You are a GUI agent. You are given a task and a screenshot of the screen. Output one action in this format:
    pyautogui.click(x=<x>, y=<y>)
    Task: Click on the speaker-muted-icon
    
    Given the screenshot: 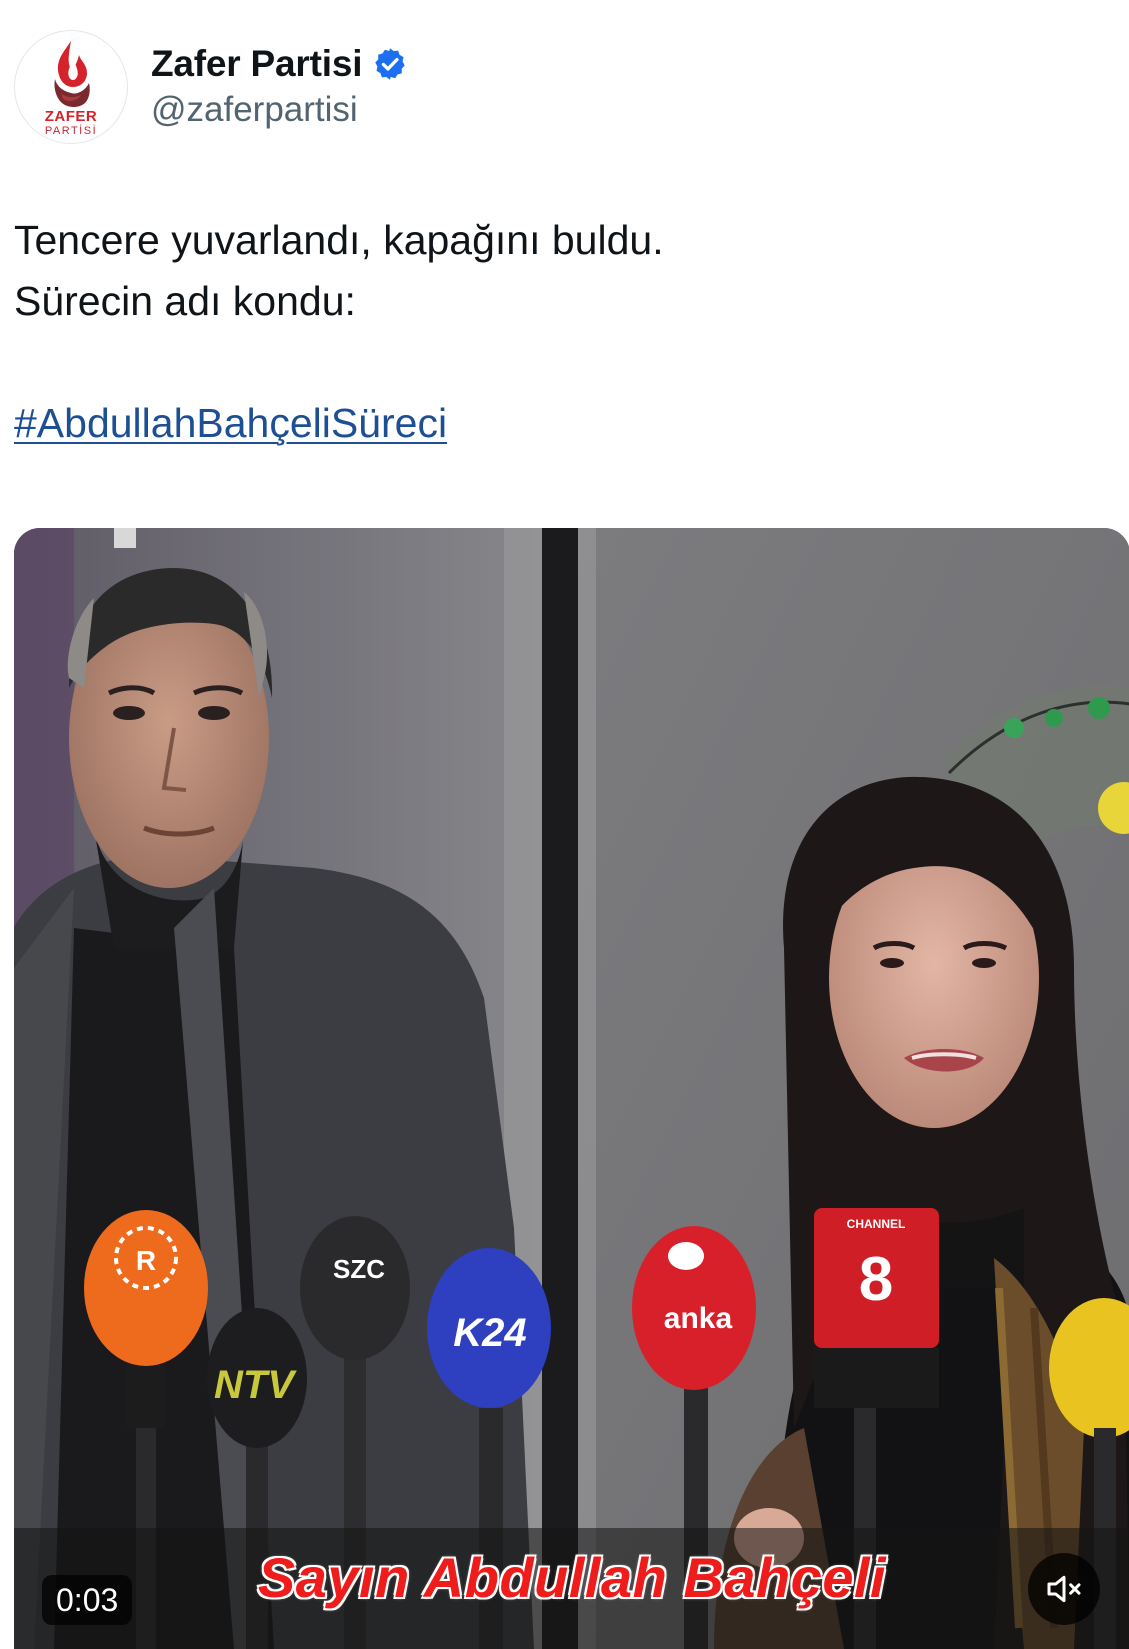 What is the action you would take?
    pyautogui.click(x=1064, y=1589)
    